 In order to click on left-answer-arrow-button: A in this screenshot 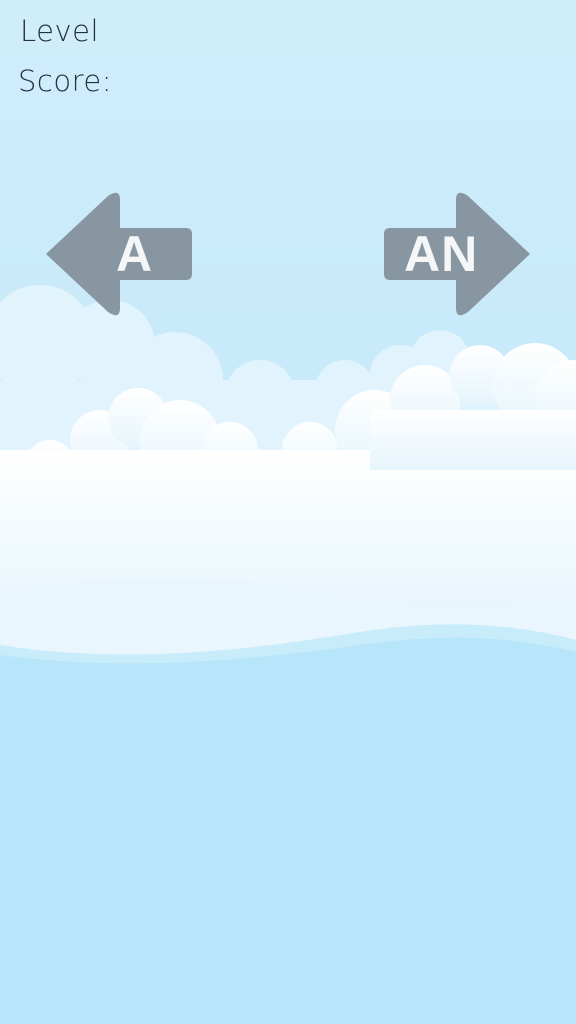, I will do `click(118, 254)`.